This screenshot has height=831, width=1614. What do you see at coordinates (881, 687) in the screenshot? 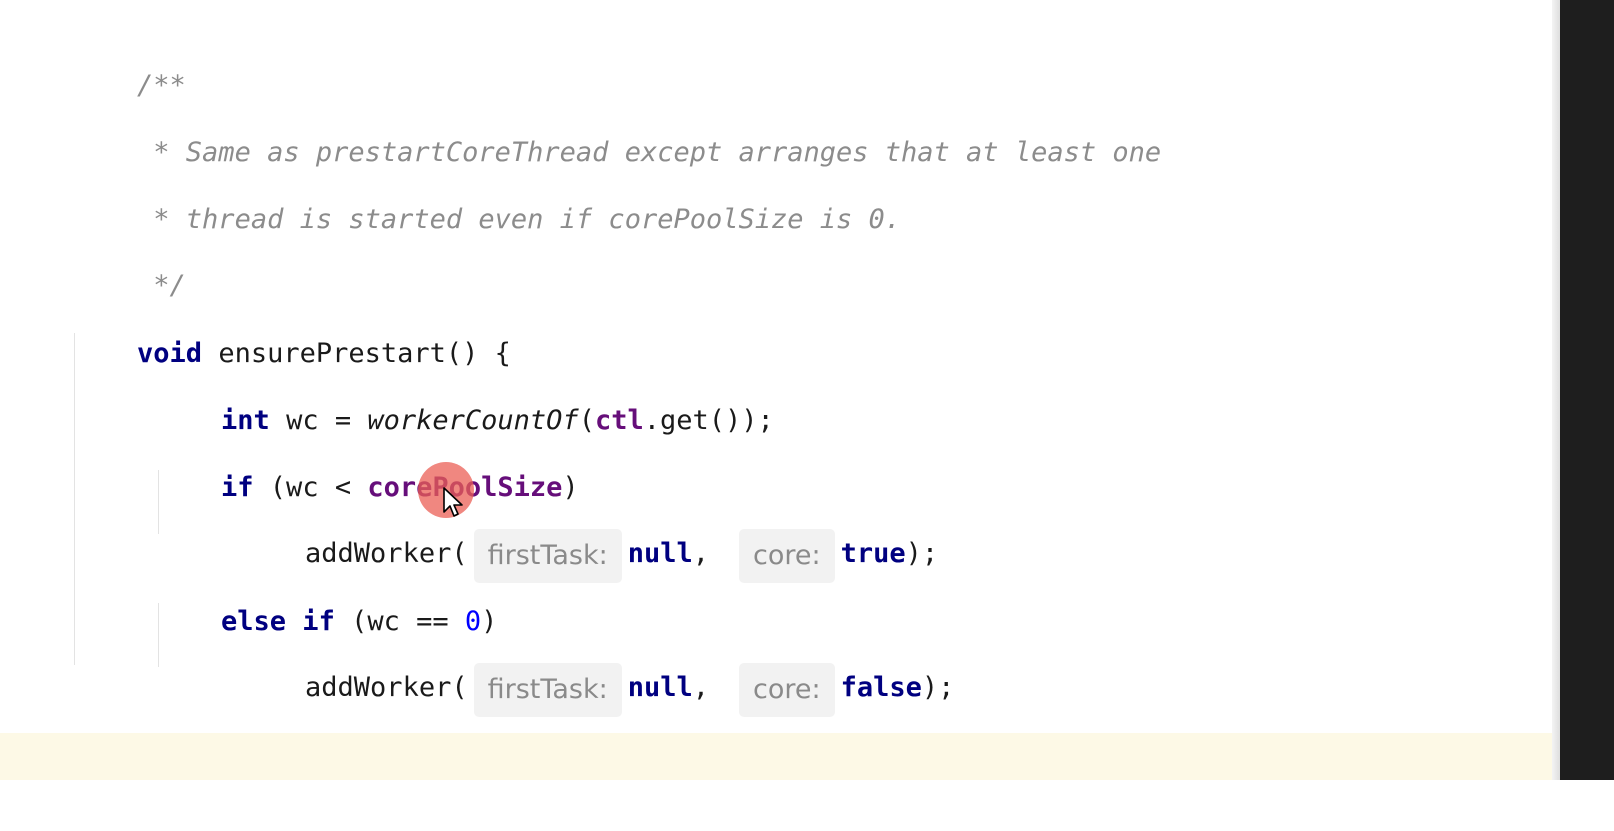
I see `keyword-false: false` at bounding box center [881, 687].